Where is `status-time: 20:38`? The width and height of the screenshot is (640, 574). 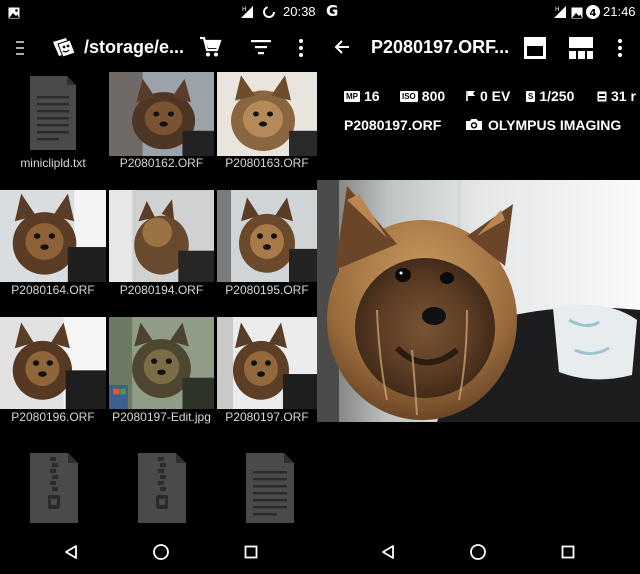
status-time: 20:38 is located at coordinates (299, 11).